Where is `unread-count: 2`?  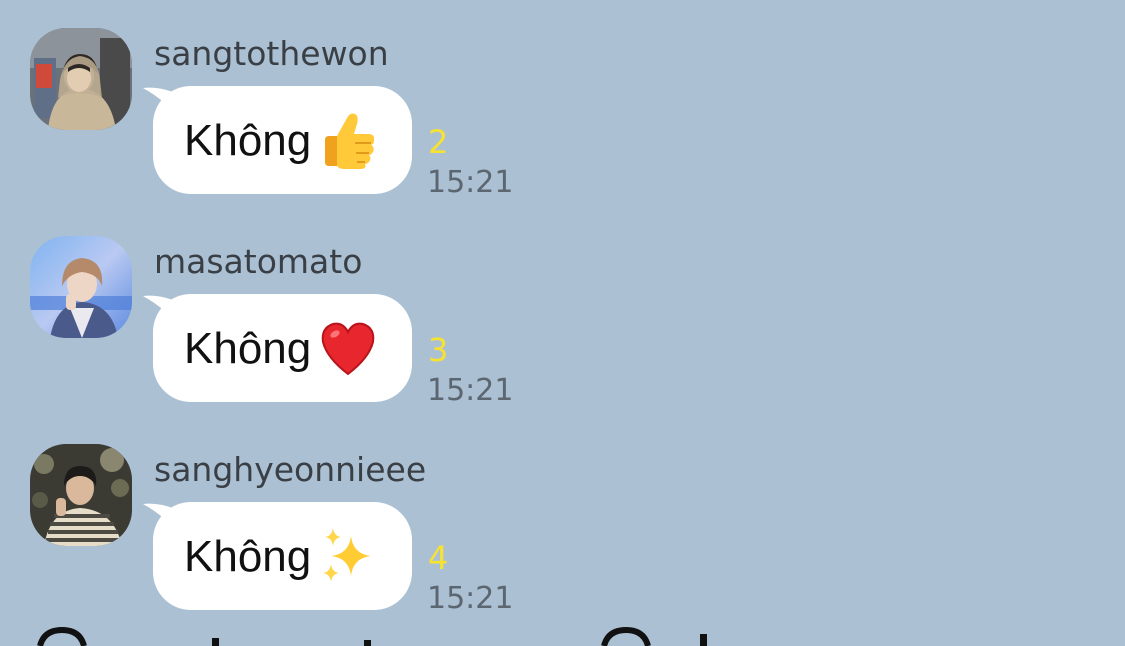
unread-count: 2 is located at coordinates (438, 142).